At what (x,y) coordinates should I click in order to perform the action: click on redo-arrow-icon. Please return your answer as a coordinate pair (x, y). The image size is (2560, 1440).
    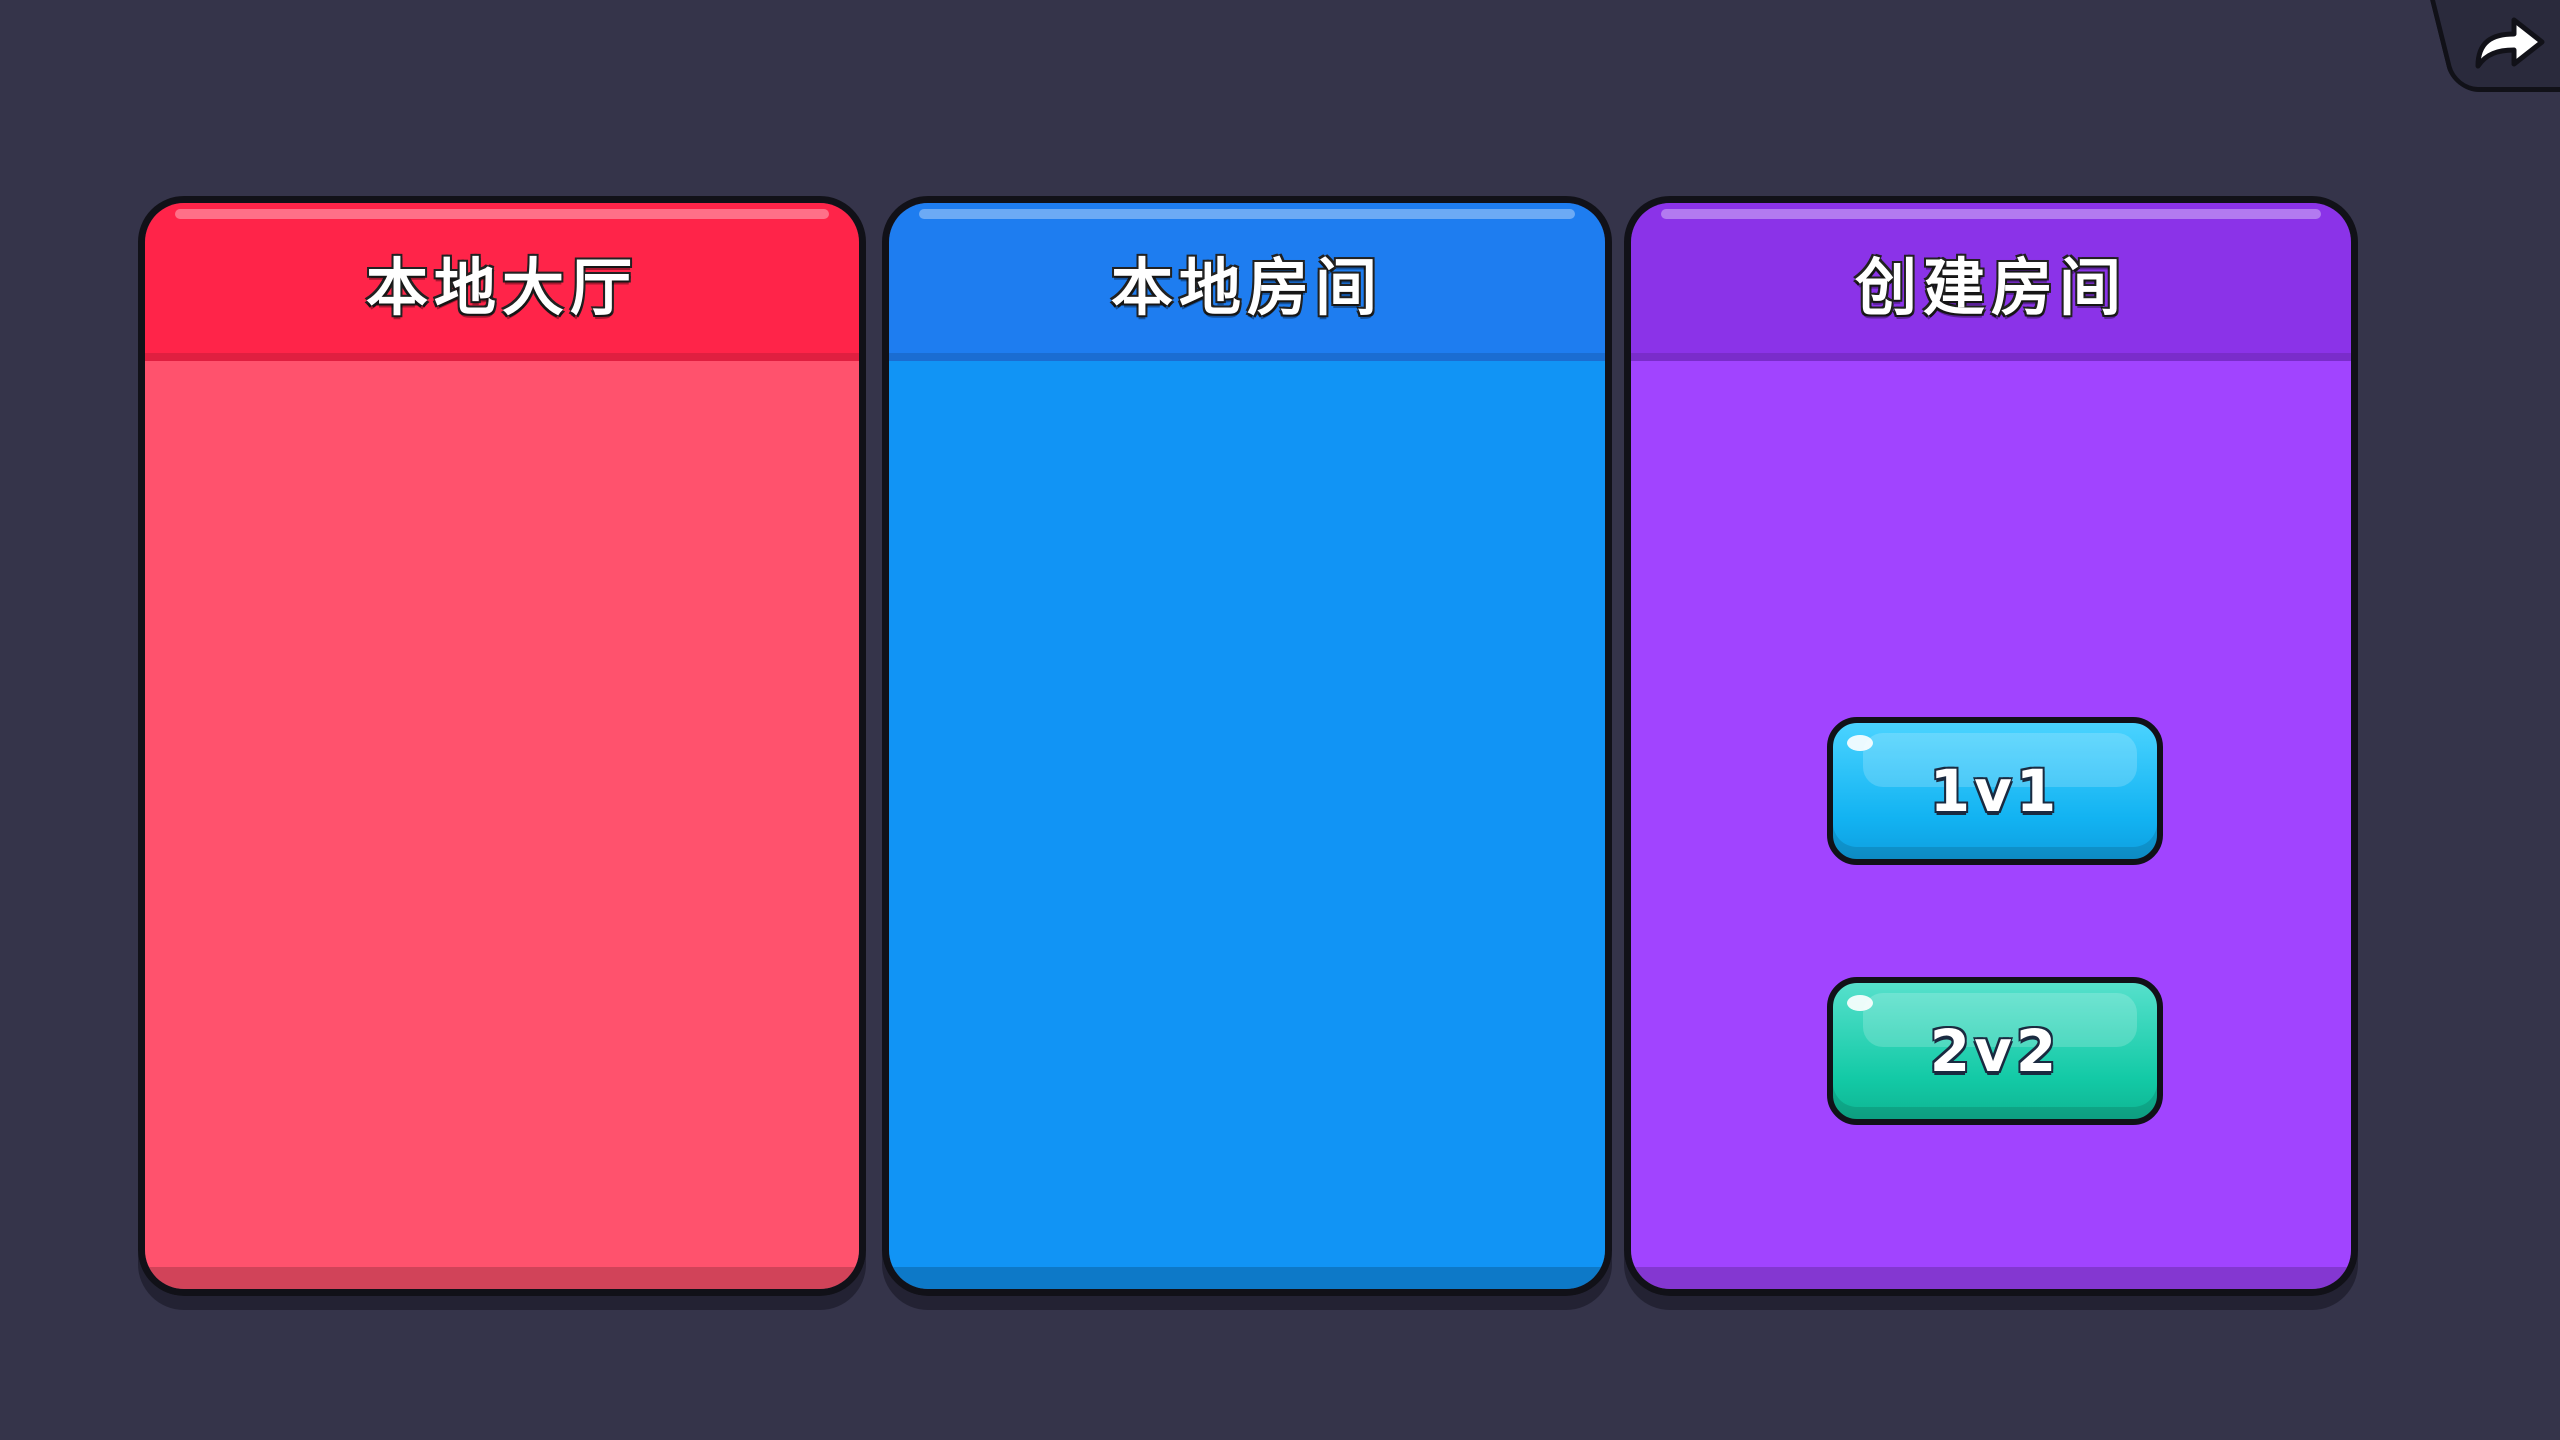
    Looking at the image, I should click on (2509, 41).